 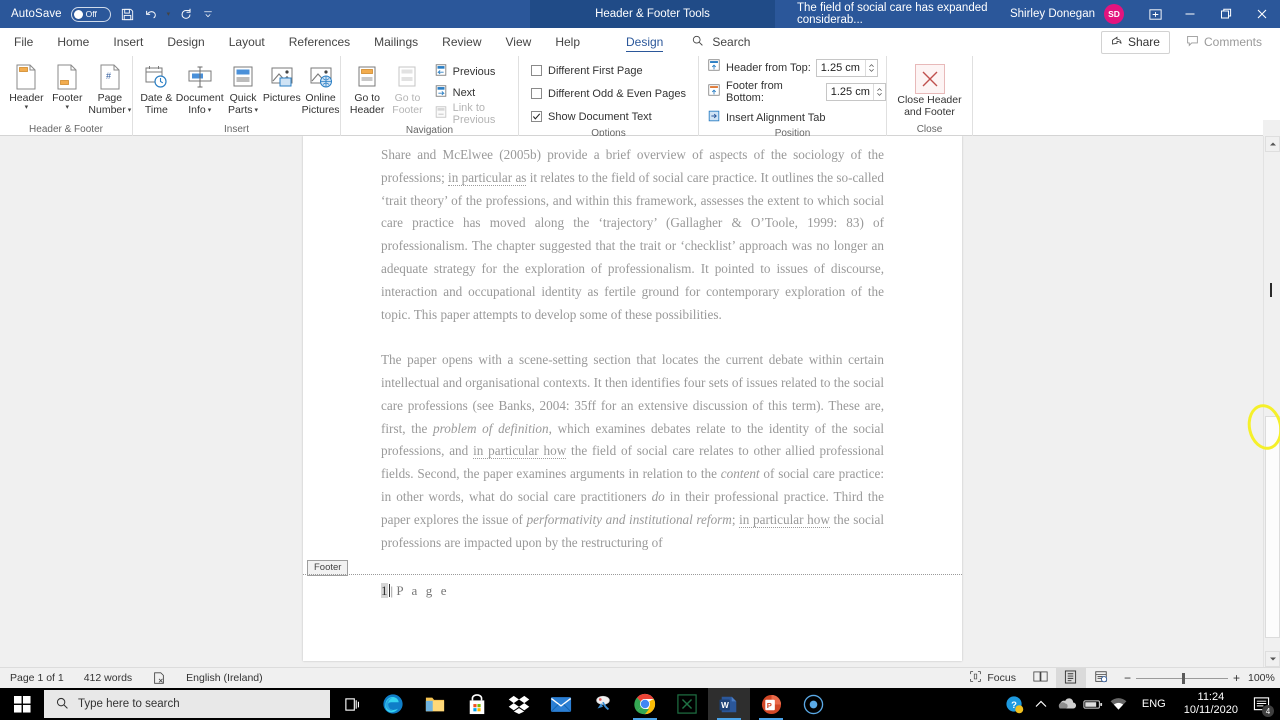 What do you see at coordinates (159, 678) in the screenshot?
I see `proofing-errors-icon` at bounding box center [159, 678].